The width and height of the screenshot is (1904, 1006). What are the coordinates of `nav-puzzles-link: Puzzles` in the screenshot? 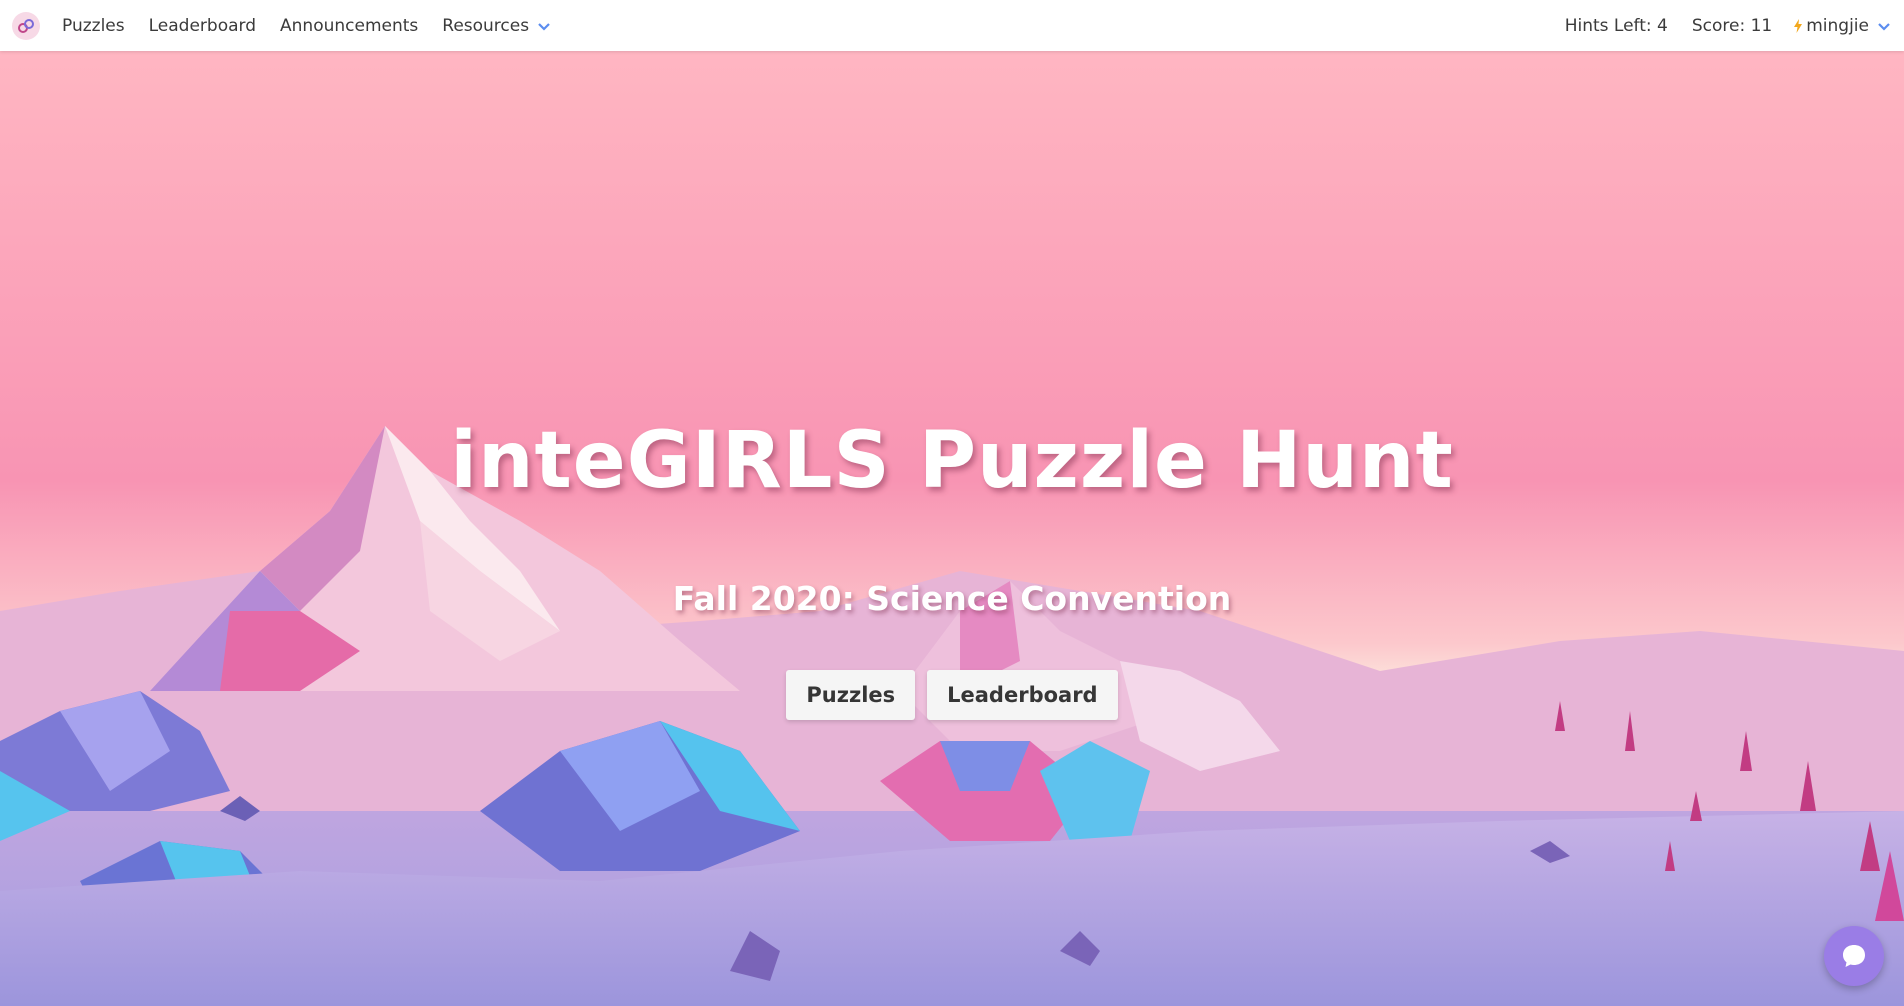 It's located at (93, 26).